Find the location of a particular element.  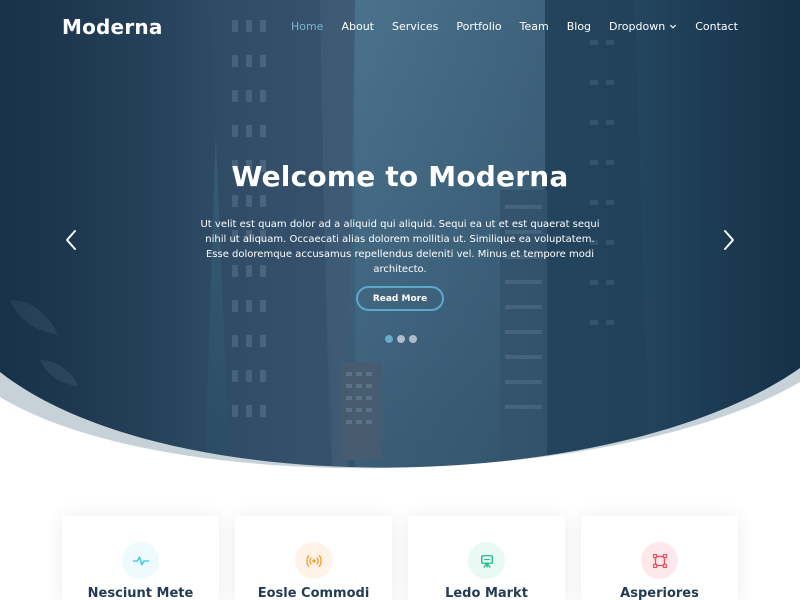

service-card-2: Eosle Commodi is located at coordinates (313, 558).